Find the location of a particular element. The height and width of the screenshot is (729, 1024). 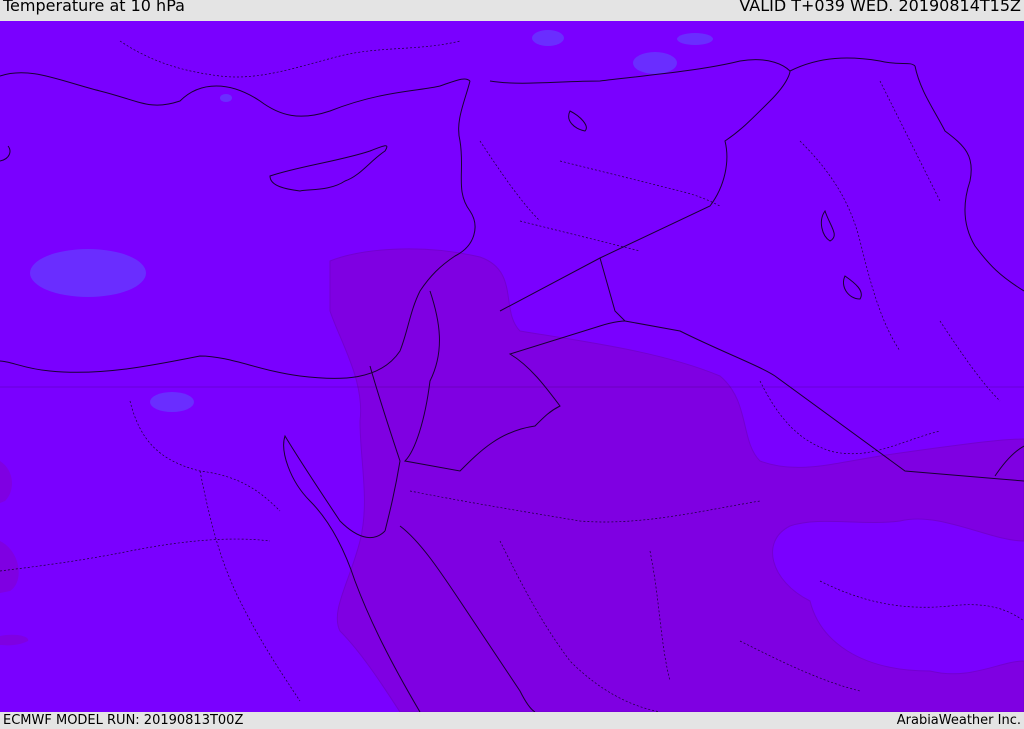

cool-blob-turkey is located at coordinates (226, 98).